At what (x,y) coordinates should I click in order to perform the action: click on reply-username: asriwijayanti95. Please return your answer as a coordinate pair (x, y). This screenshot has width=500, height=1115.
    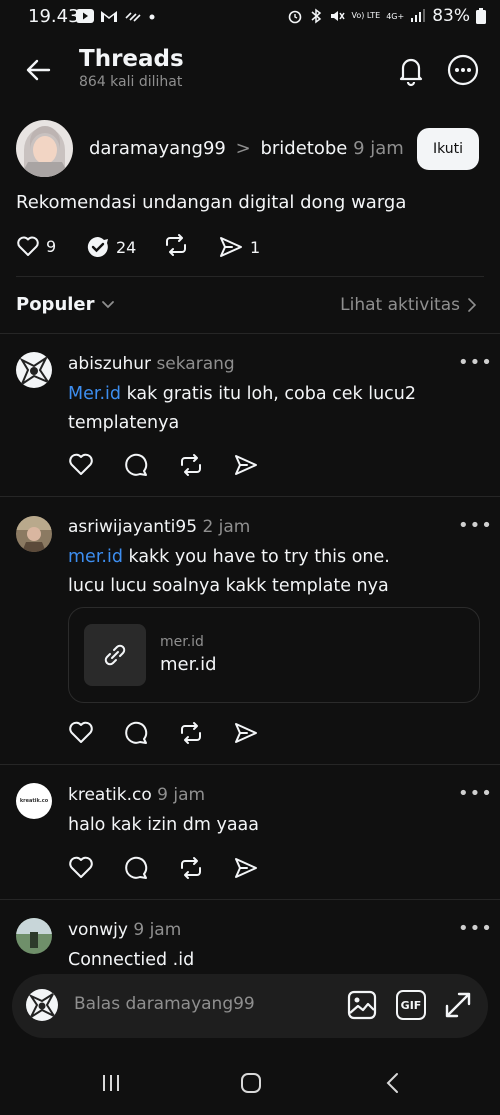
    Looking at the image, I should click on (132, 527).